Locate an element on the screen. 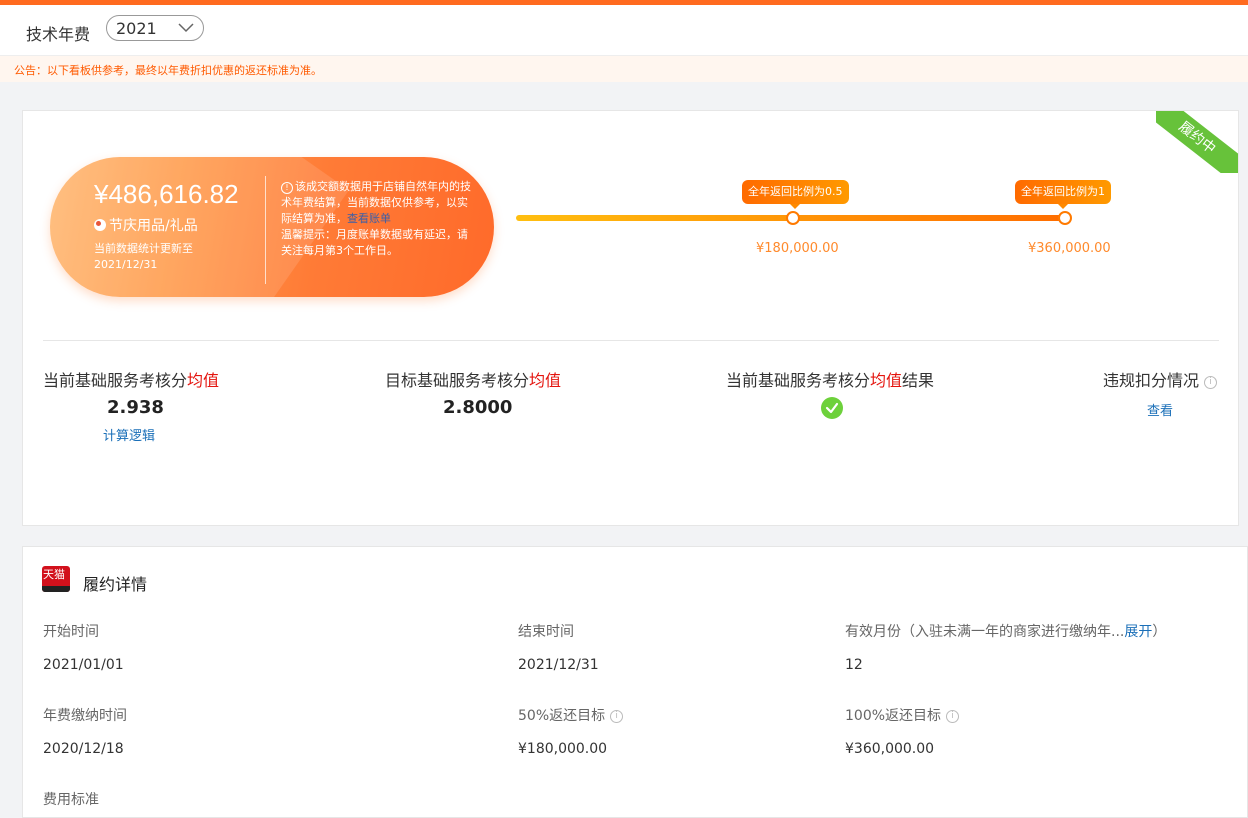 This screenshot has height=818, width=1248. pay-time-value: 2020/12/18 is located at coordinates (83, 749).